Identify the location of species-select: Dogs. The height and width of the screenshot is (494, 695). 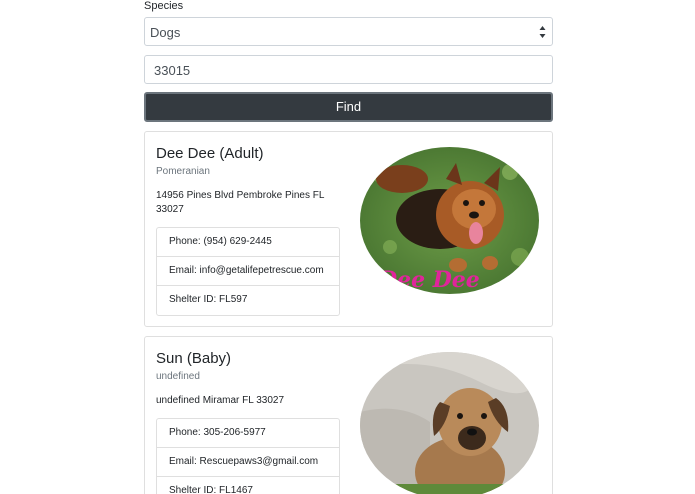
(348, 31).